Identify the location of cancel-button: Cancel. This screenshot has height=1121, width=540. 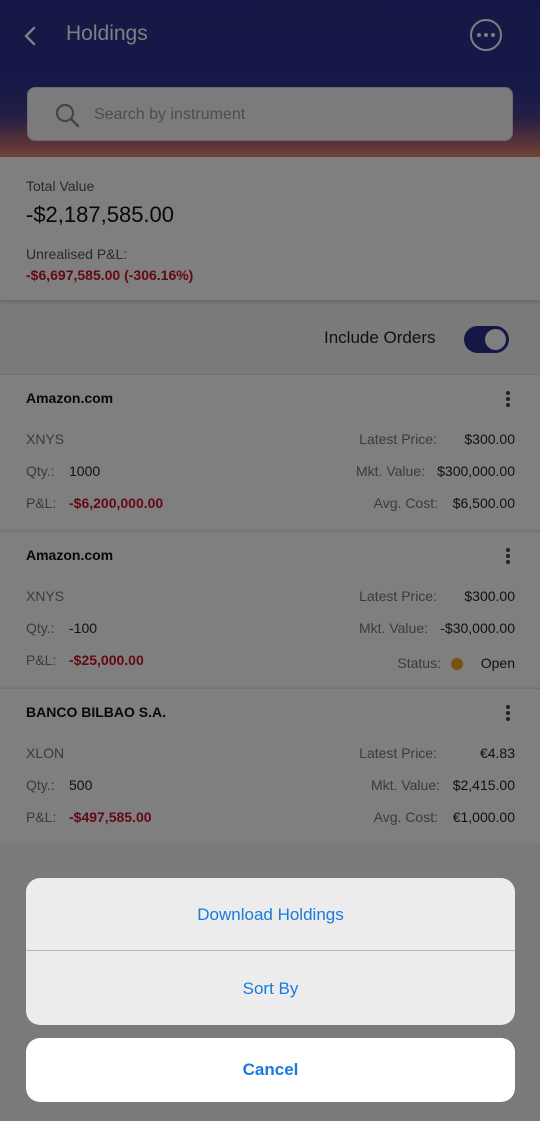
(270, 1070).